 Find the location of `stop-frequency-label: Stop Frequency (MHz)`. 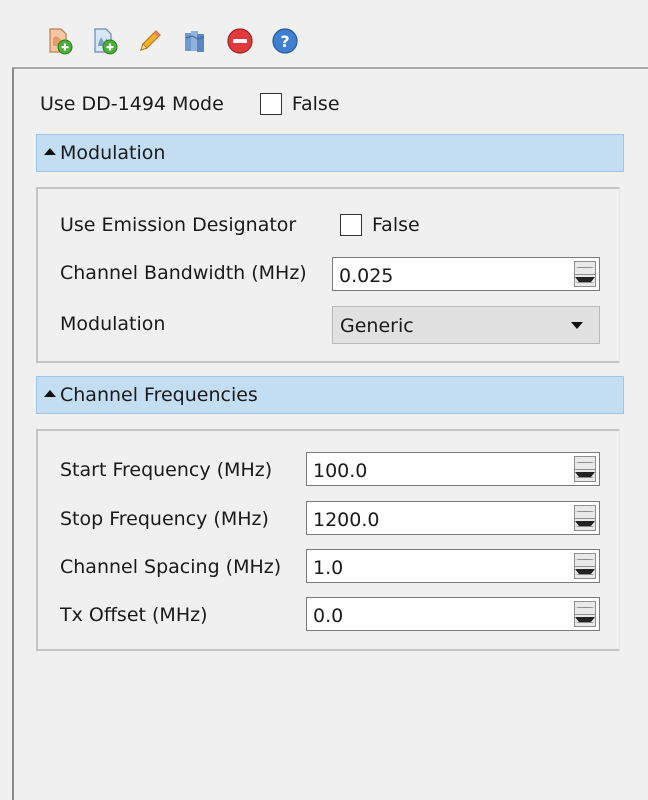

stop-frequency-label: Stop Frequency (MHz) is located at coordinates (164, 519).